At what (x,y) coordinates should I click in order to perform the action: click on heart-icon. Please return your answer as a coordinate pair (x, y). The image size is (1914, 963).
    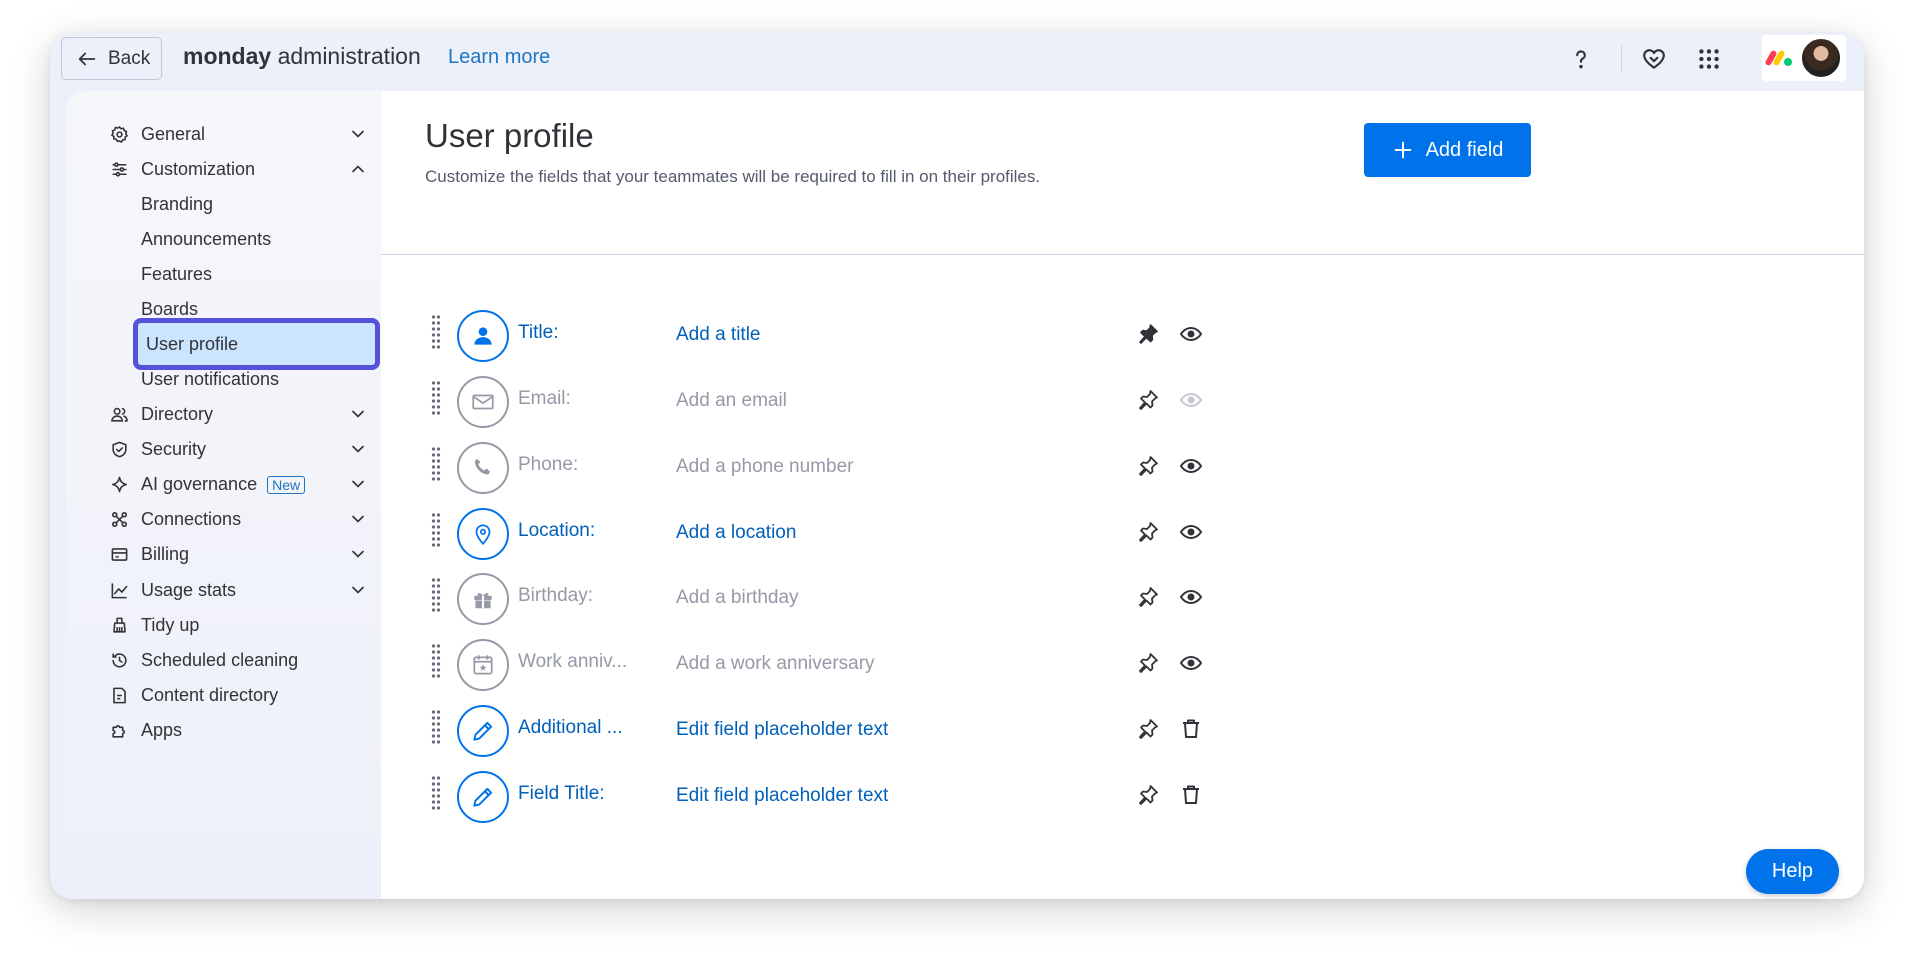
    Looking at the image, I should click on (1654, 59).